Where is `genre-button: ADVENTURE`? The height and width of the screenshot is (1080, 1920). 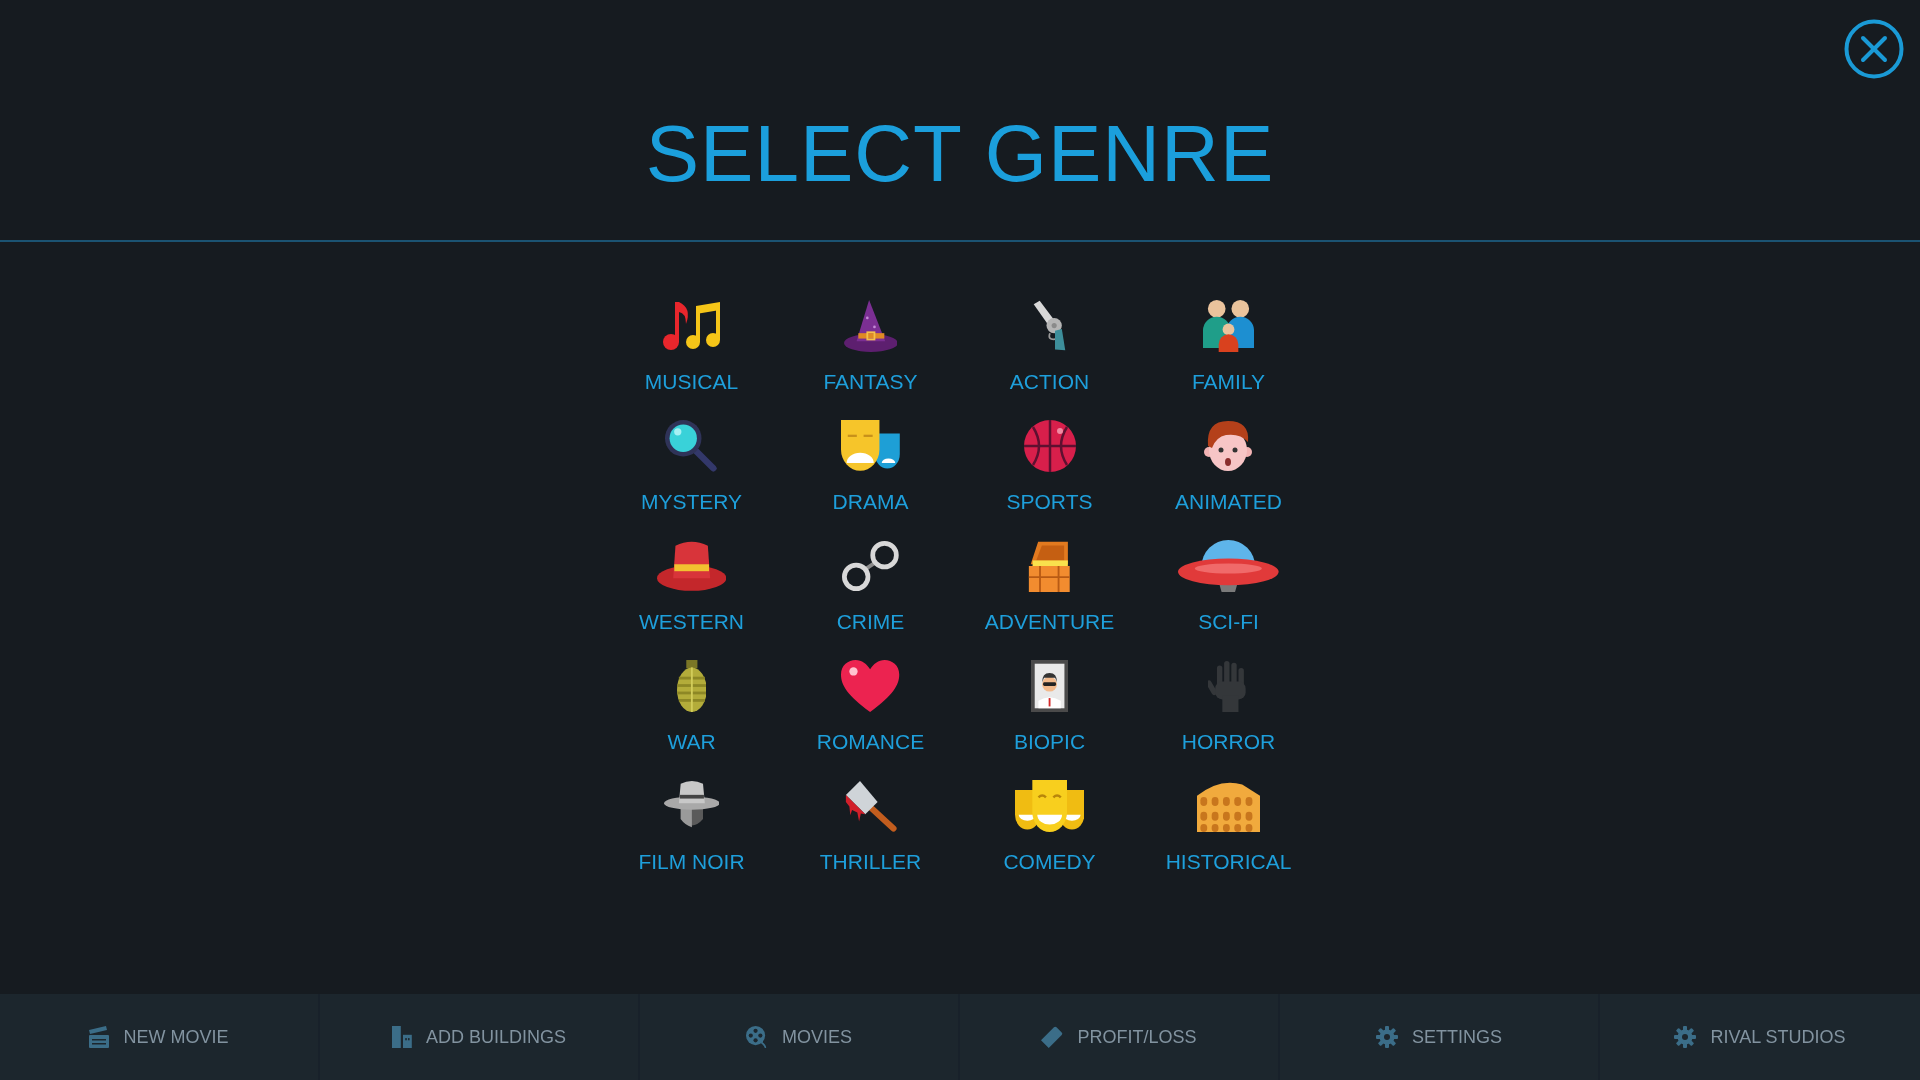 genre-button: ADVENTURE is located at coordinates (1049, 587).